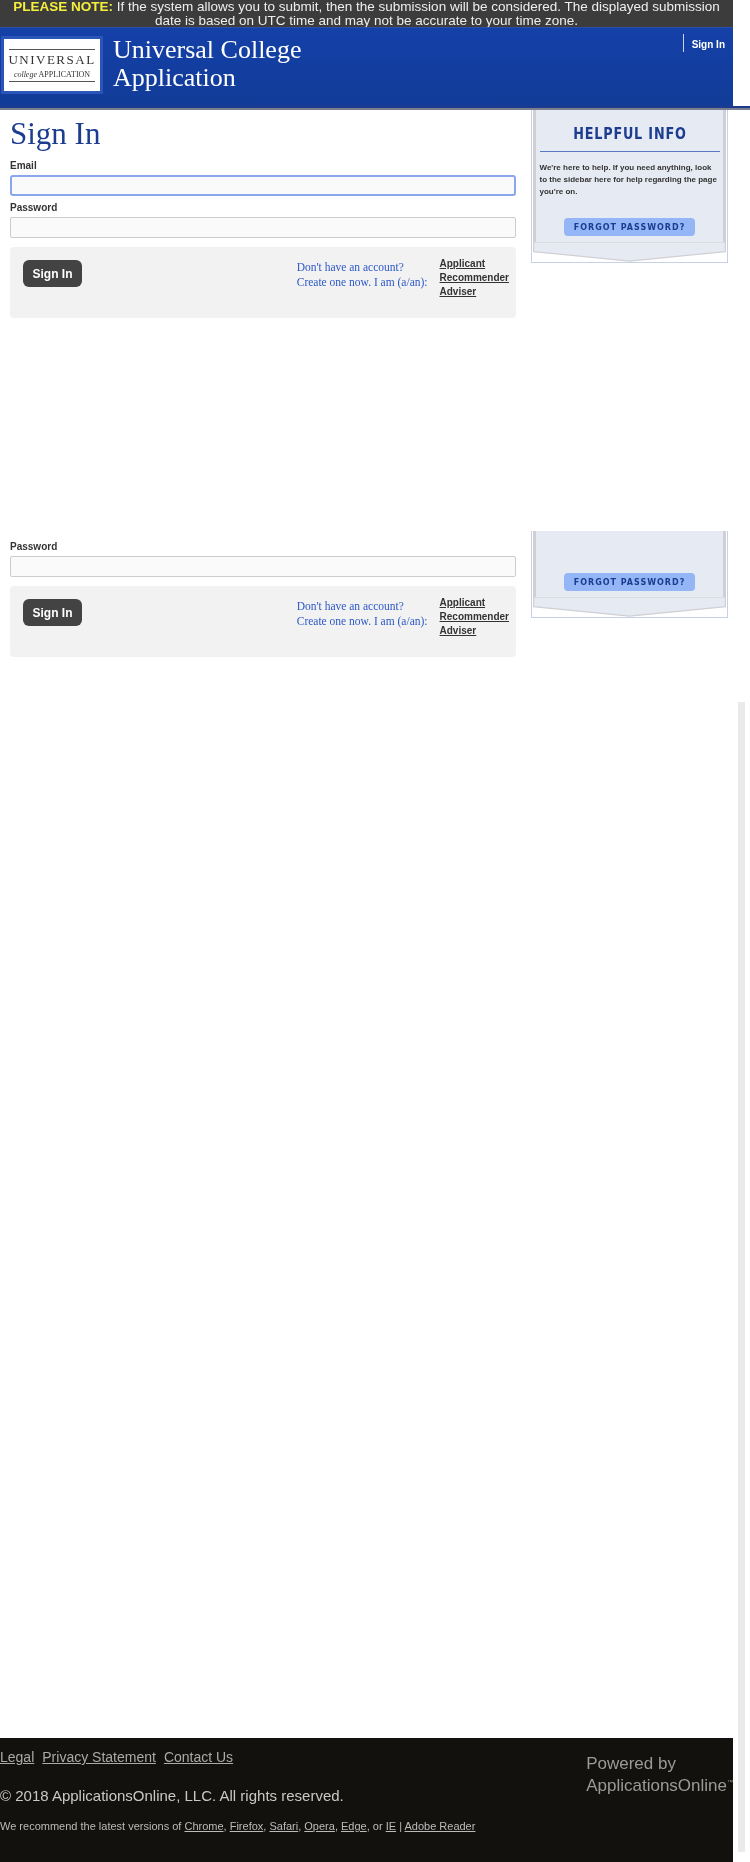  I want to click on nav-link: Sign In, so click(708, 44).